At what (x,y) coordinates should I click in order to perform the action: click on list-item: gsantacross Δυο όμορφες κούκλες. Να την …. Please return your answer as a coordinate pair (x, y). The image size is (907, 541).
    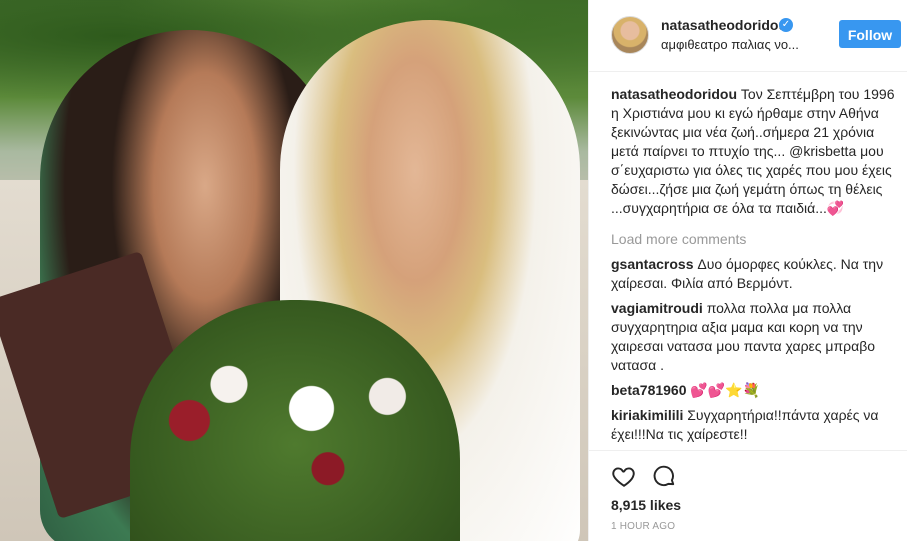
    Looking at the image, I should click on (753, 274).